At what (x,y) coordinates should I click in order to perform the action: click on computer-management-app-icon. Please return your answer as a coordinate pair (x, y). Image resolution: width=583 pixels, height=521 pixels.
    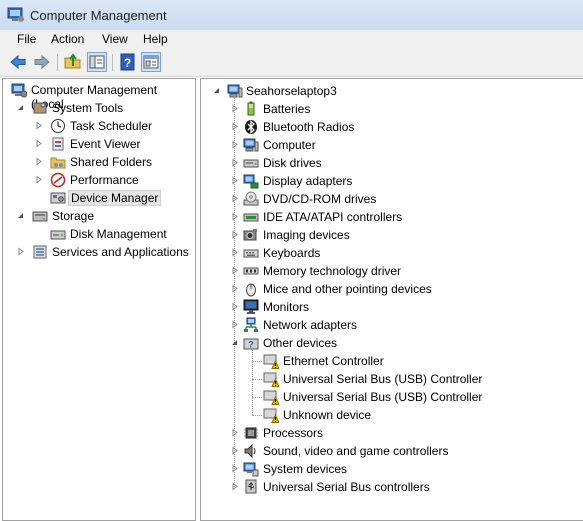
    Looking at the image, I should click on (15, 14).